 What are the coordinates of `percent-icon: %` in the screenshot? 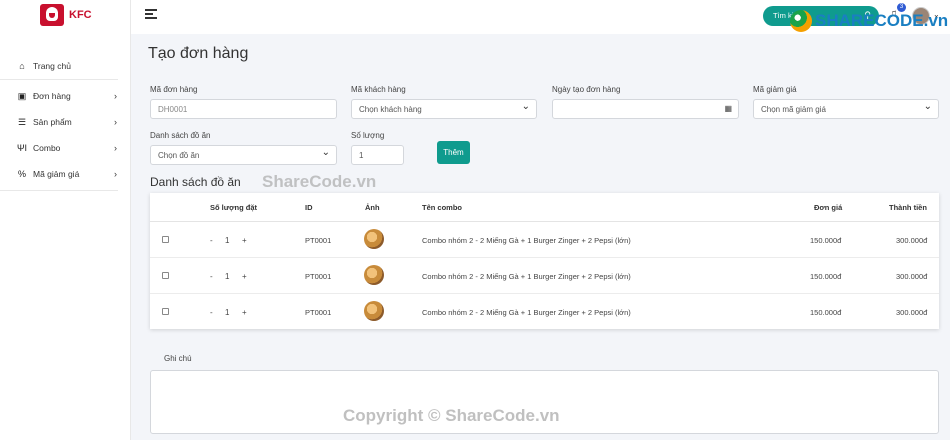 It's located at (21, 174).